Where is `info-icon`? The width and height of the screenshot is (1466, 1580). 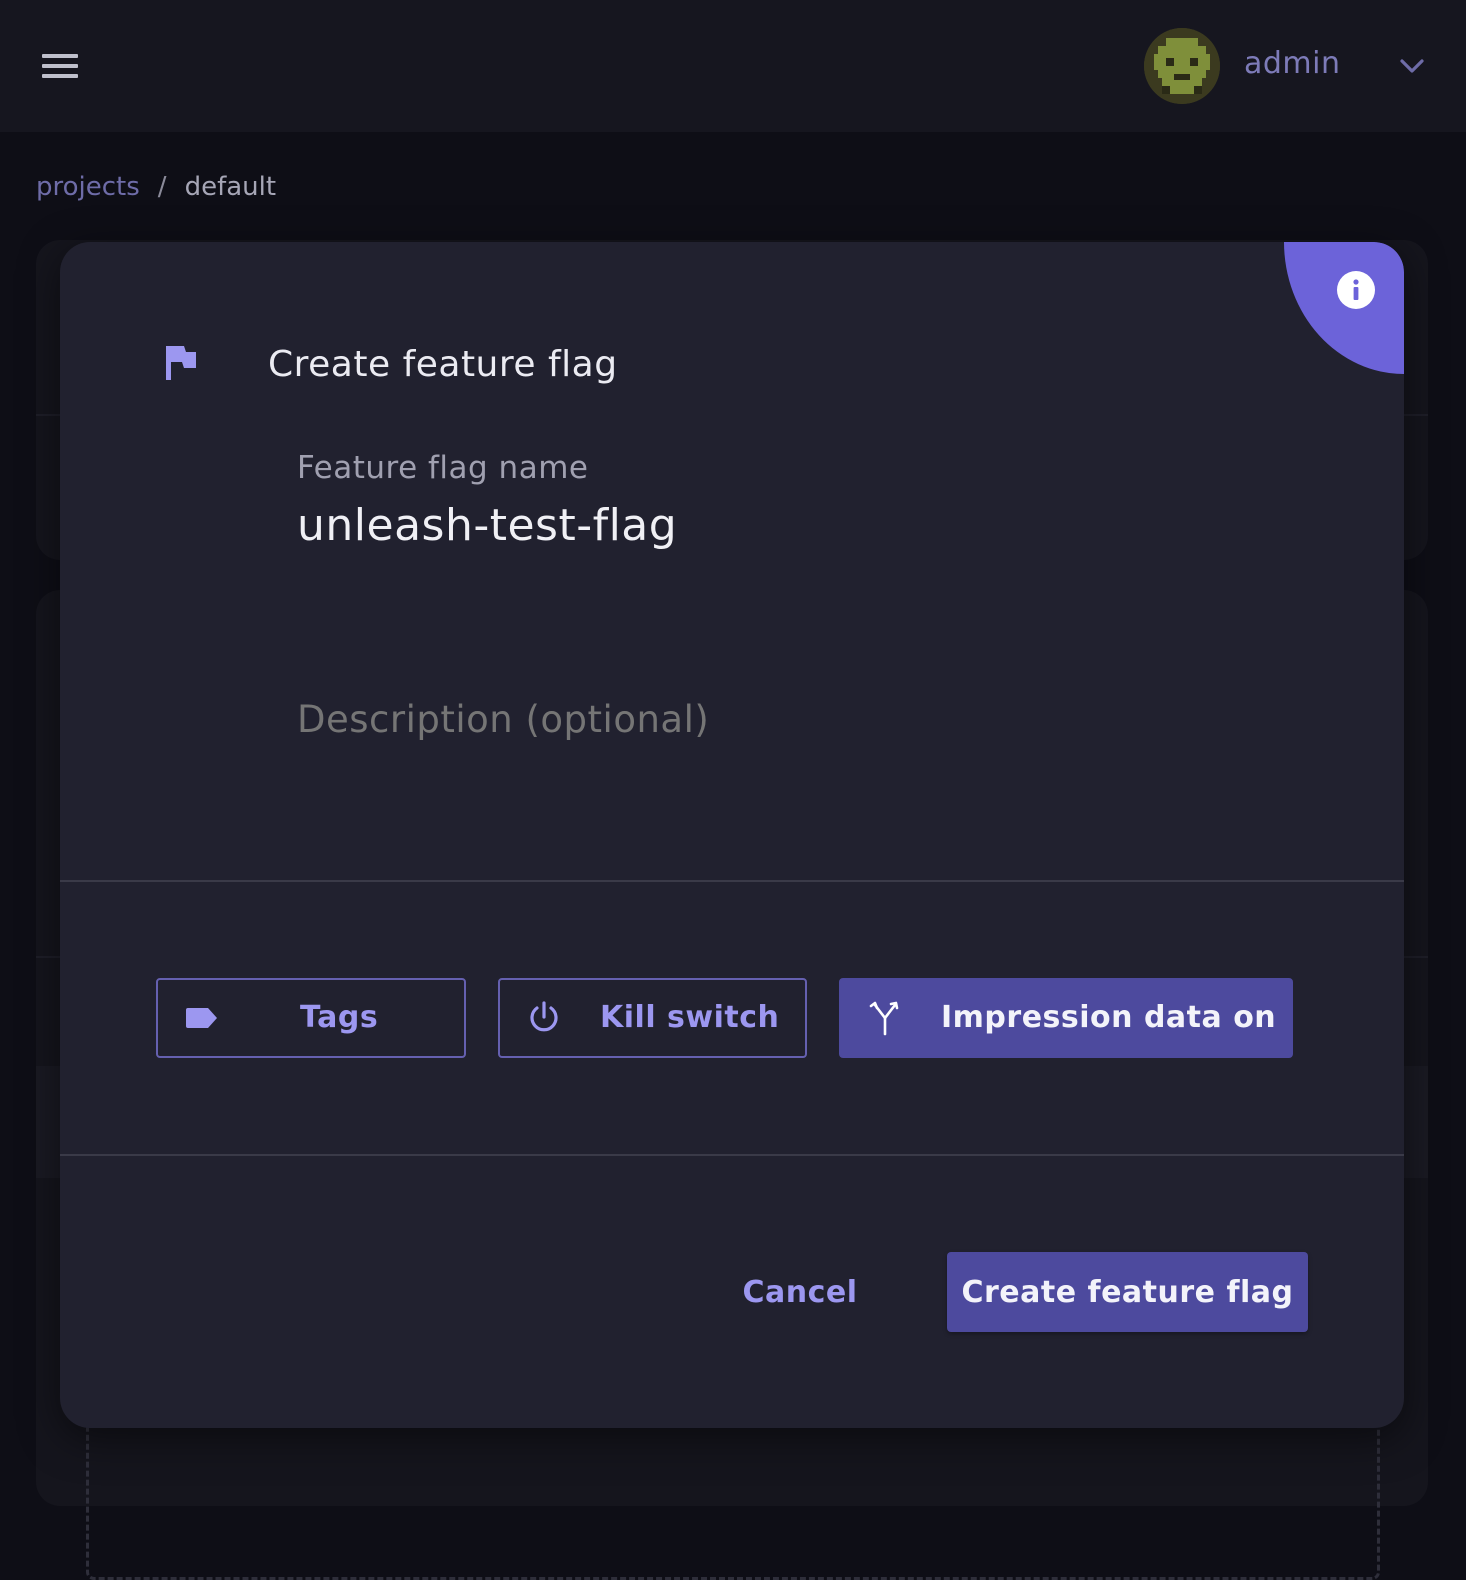 info-icon is located at coordinates (1356, 290).